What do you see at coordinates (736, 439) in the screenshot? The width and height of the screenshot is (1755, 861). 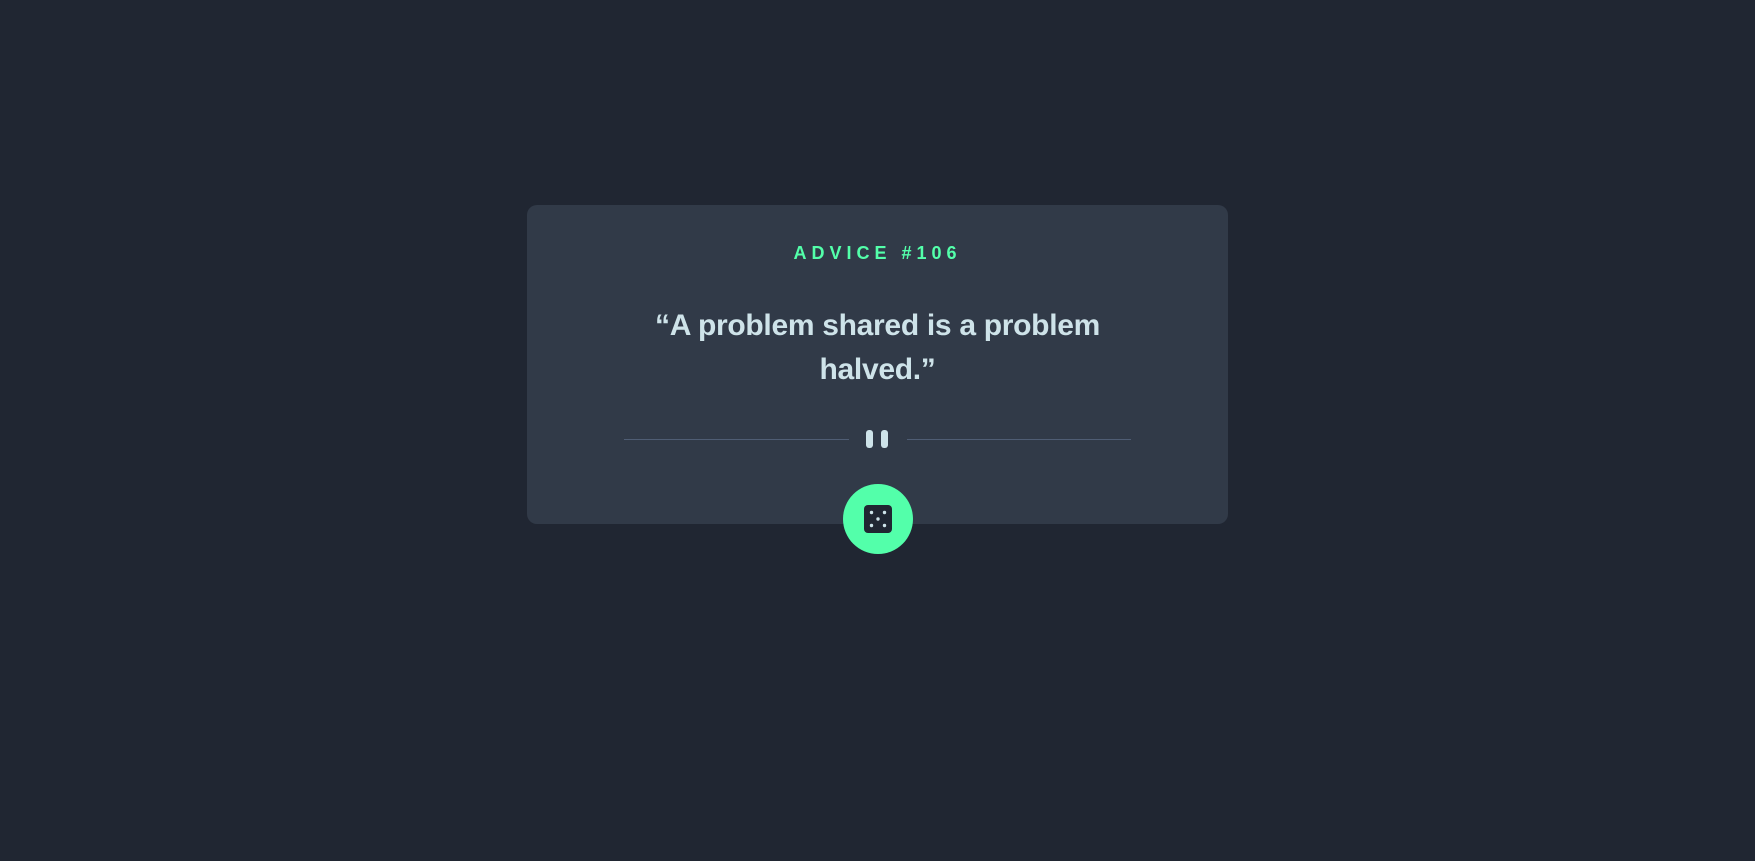 I see `divider-line-left` at bounding box center [736, 439].